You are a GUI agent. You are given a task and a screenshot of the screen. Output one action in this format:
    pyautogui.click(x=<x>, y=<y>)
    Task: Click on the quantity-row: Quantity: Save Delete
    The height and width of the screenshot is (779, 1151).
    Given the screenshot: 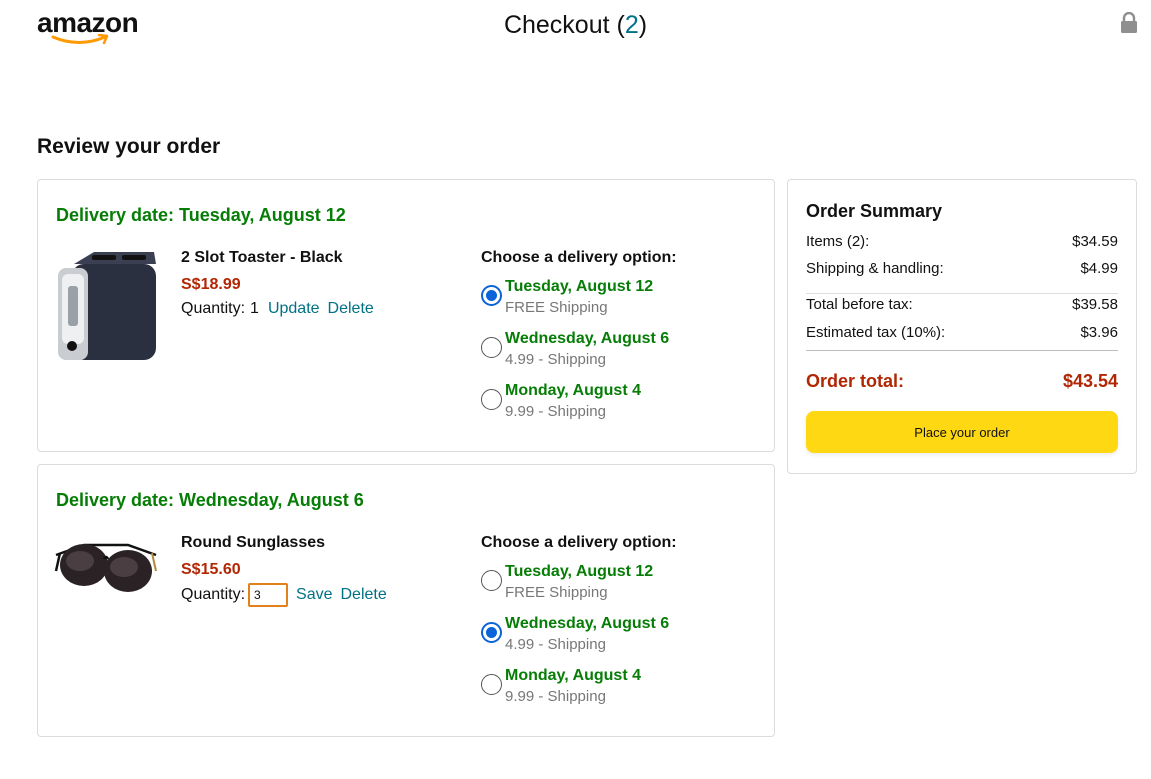 What is the action you would take?
    pyautogui.click(x=284, y=595)
    